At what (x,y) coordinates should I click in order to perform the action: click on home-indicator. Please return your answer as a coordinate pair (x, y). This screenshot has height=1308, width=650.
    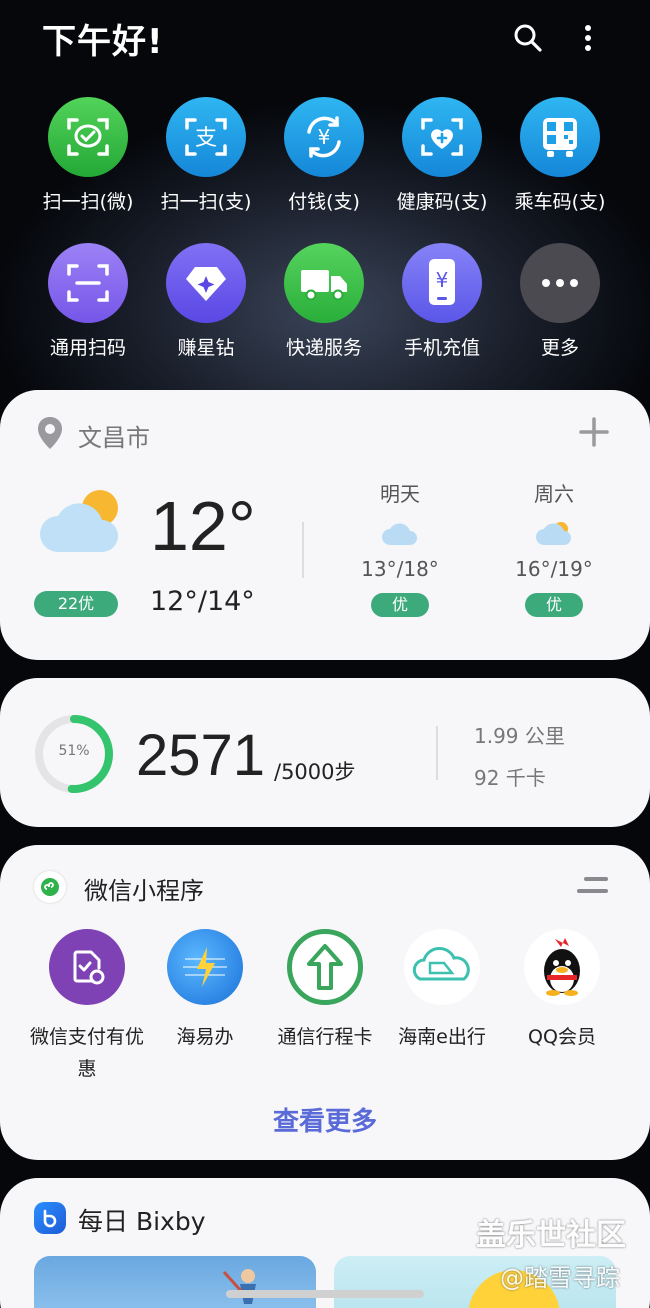
    Looking at the image, I should click on (325, 1294).